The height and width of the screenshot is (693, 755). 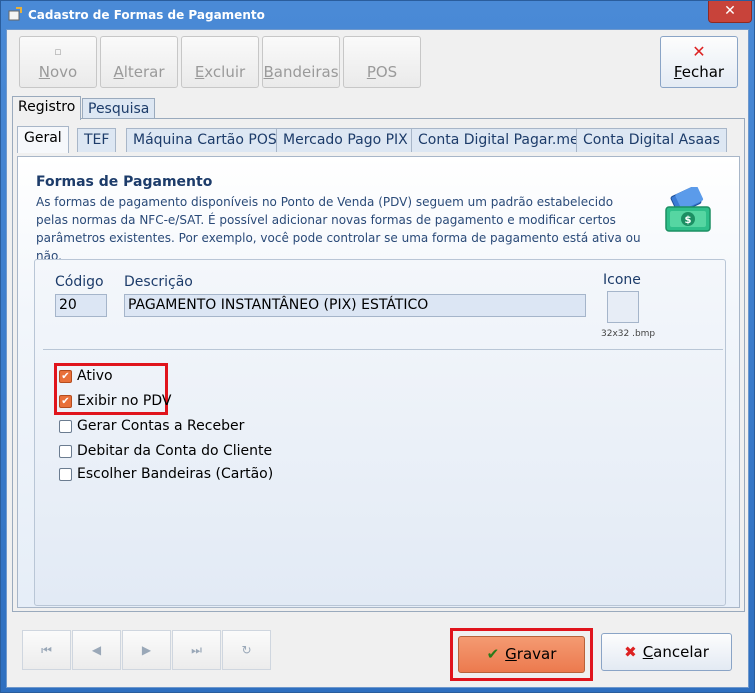 I want to click on descricao-input: PAGAMENTO INSTANTÂNEO (PIX) ESTÁTICO, so click(x=355, y=305).